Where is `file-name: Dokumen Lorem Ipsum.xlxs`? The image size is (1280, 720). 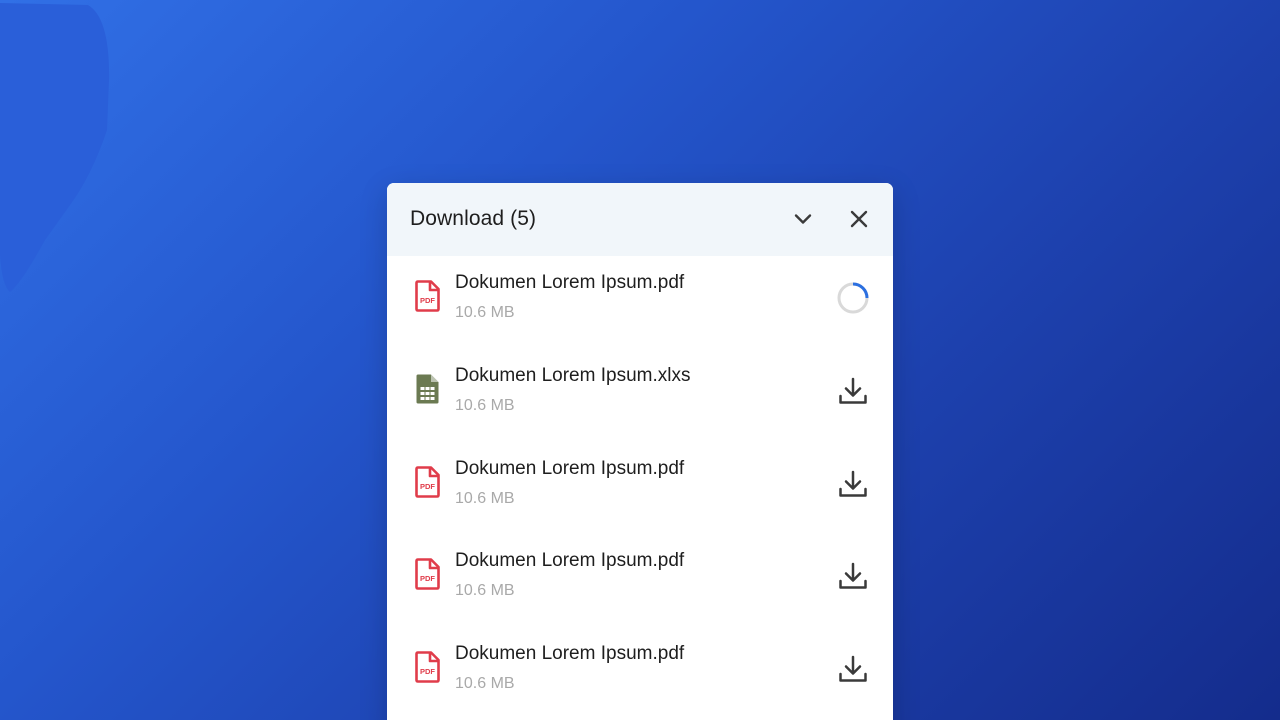
file-name: Dokumen Lorem Ipsum.xlxs is located at coordinates (573, 375).